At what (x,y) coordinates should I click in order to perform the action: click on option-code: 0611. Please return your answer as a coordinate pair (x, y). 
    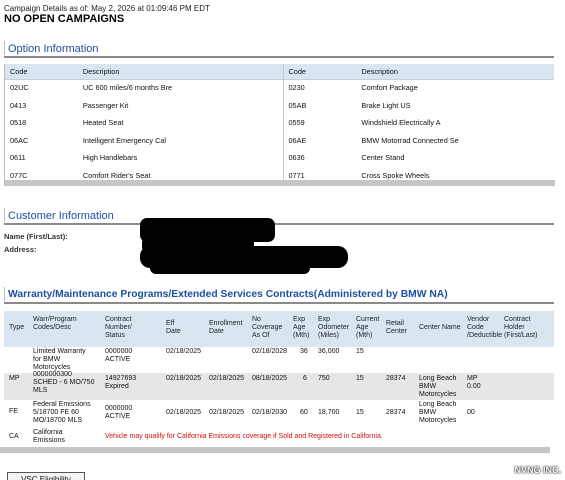
    Looking at the image, I should click on (18, 157).